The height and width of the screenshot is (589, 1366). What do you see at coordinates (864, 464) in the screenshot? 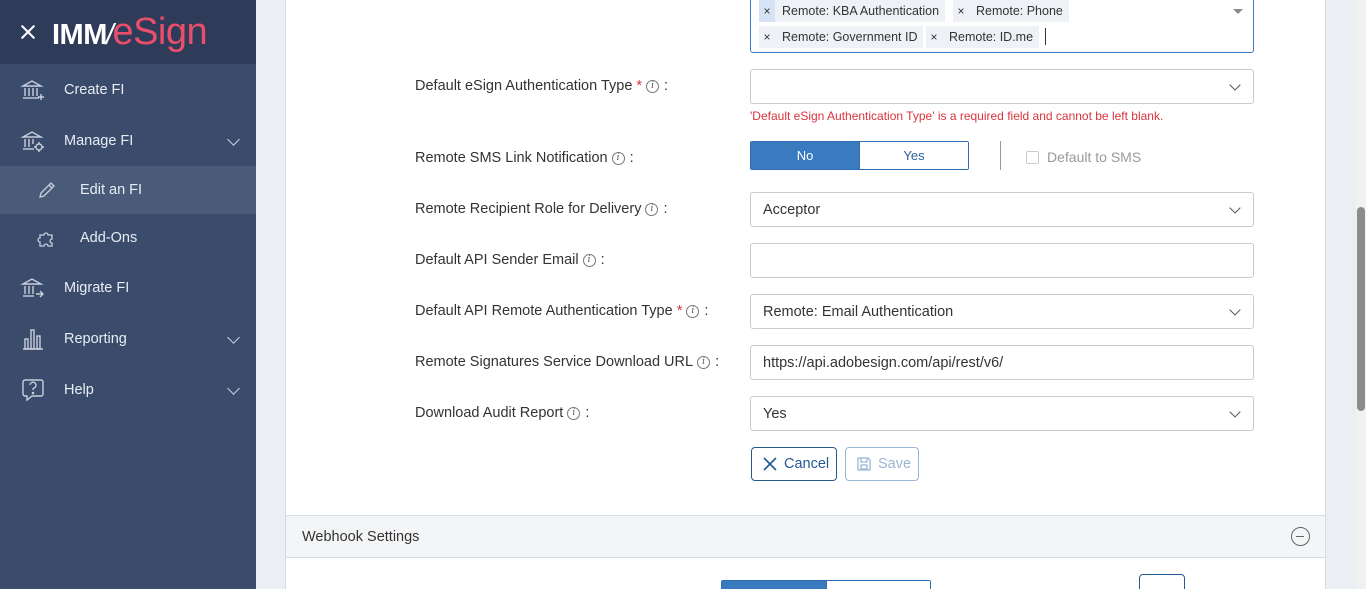
I see `save-icon` at bounding box center [864, 464].